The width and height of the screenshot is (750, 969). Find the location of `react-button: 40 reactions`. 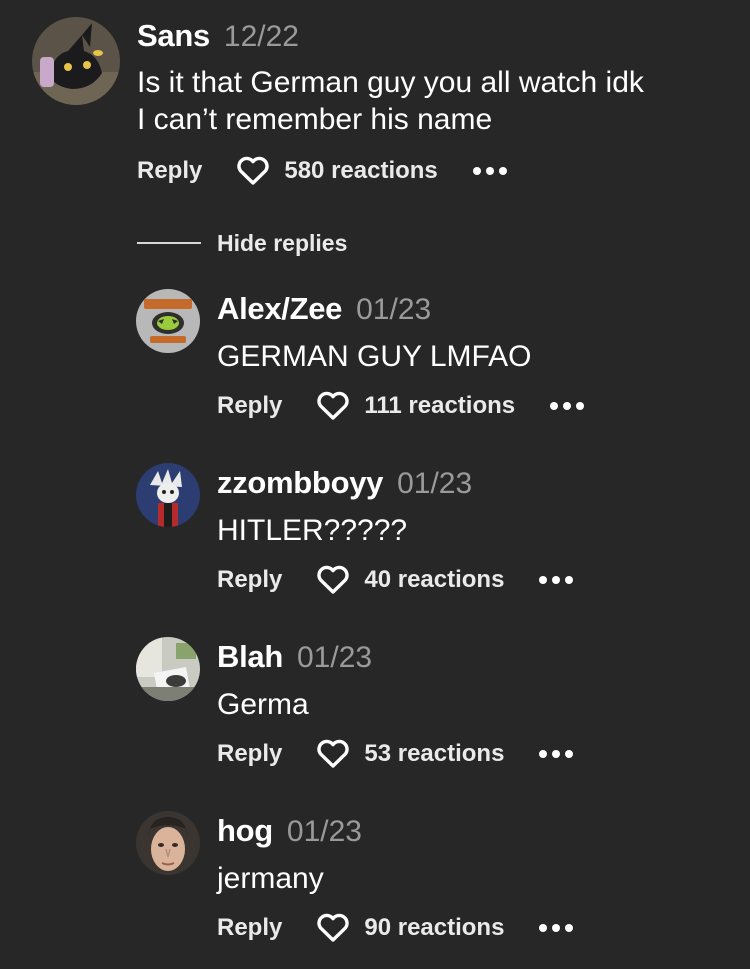

react-button: 40 reactions is located at coordinates (410, 580).